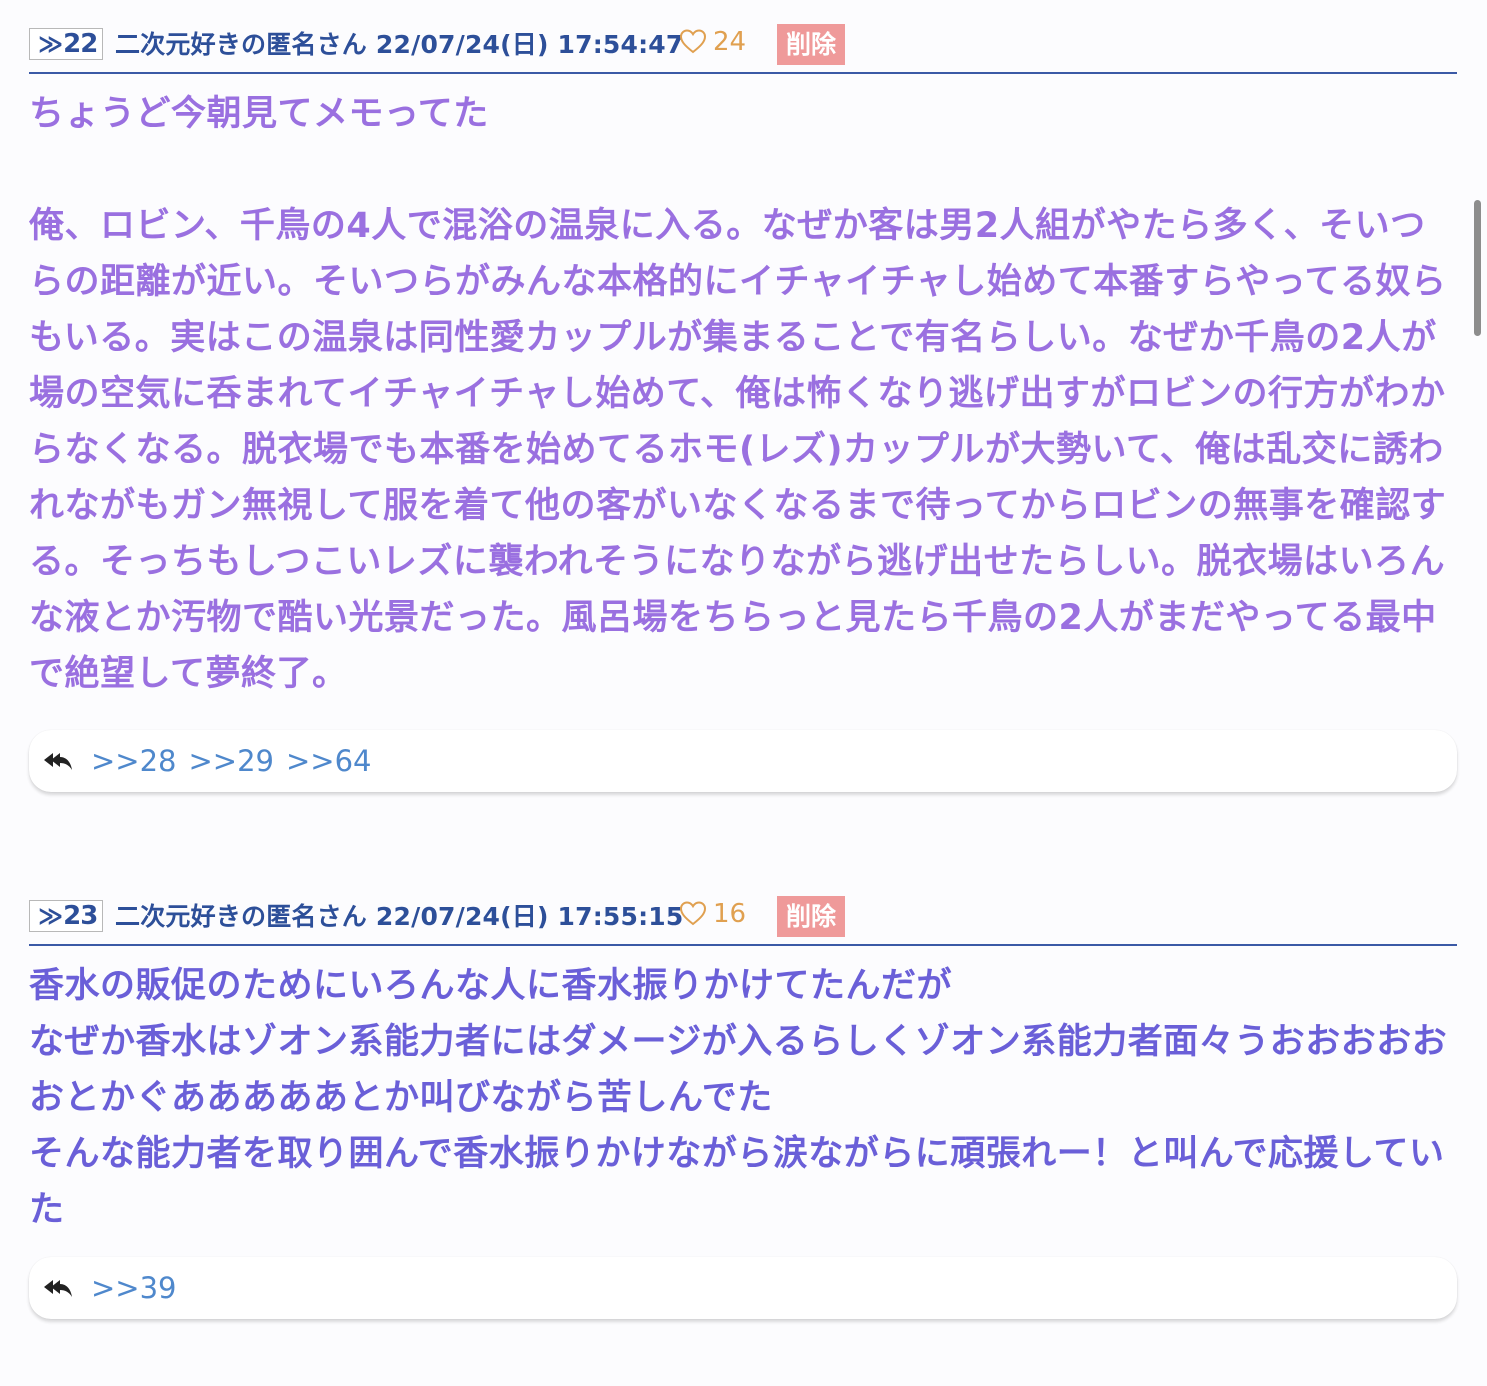 The height and width of the screenshot is (1386, 1487). What do you see at coordinates (712, 914) in the screenshot?
I see `like-button: 16` at bounding box center [712, 914].